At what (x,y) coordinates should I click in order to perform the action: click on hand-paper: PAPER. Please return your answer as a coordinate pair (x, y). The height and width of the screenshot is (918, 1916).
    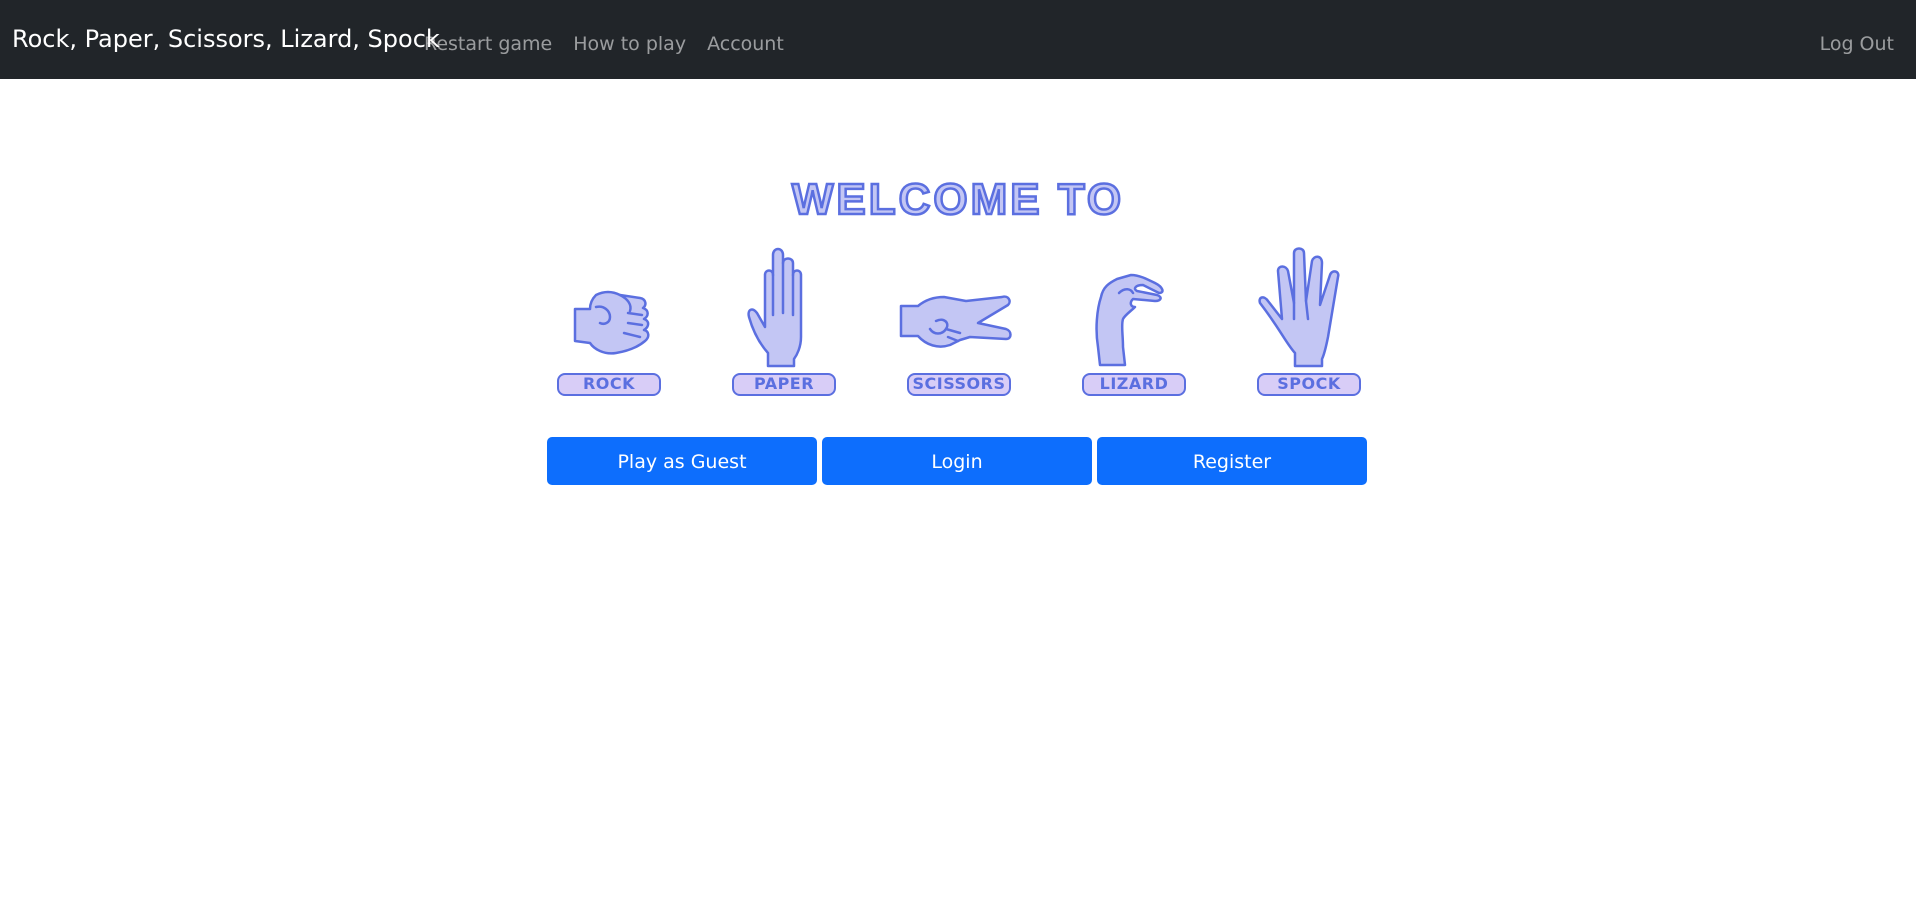
    Looking at the image, I should click on (783, 325).